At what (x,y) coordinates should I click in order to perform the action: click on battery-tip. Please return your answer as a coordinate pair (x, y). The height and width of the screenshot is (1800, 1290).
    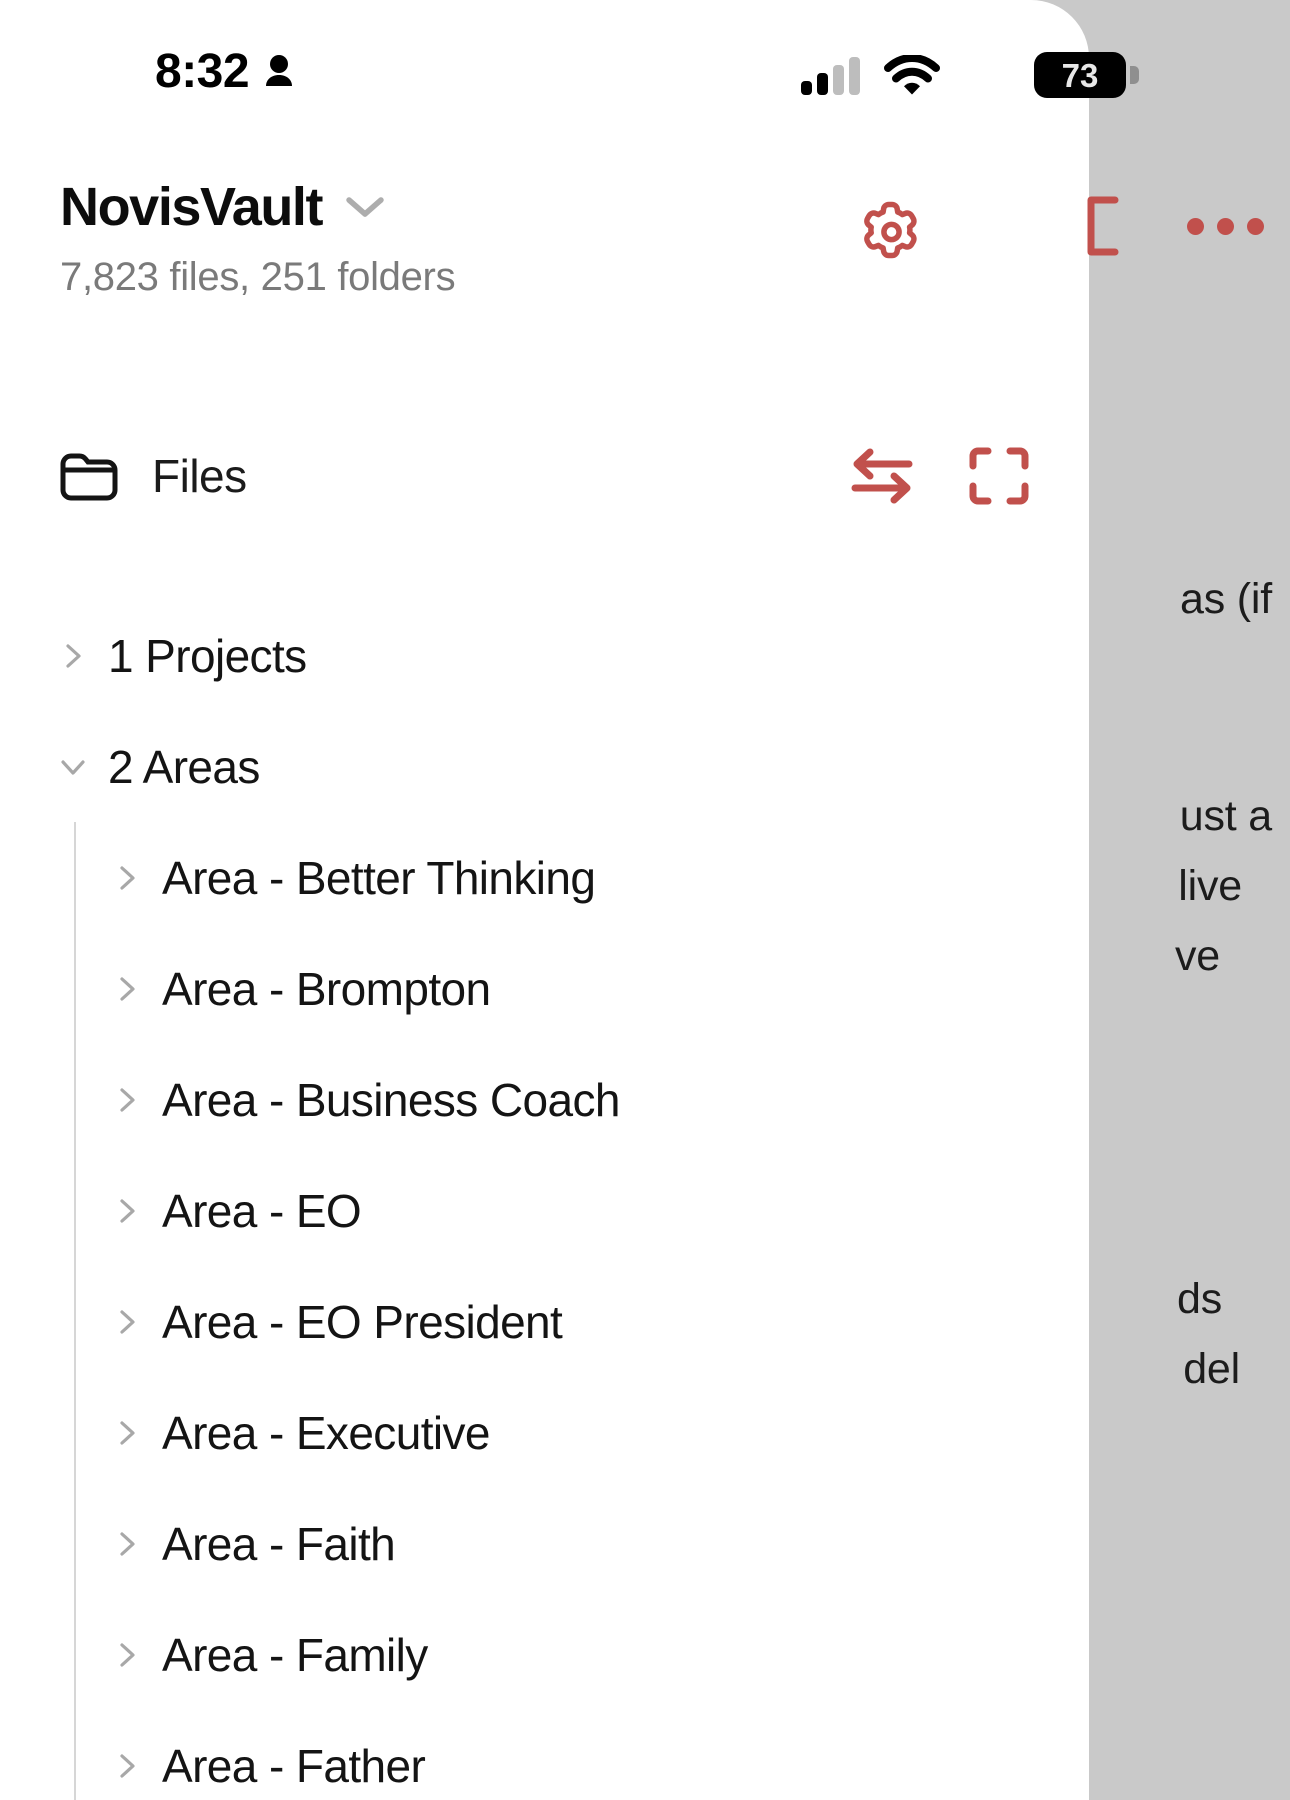
    Looking at the image, I should click on (1134, 75).